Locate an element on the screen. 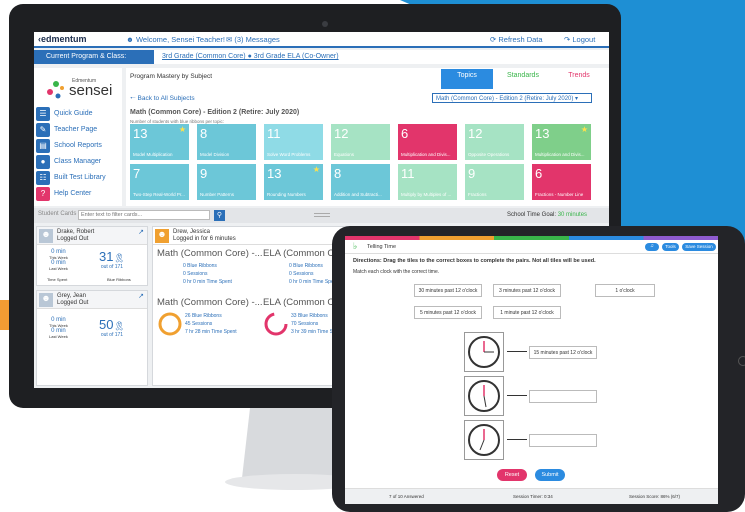 Image resolution: width=745 pixels, height=512 pixels. stat-line: 7 hr 28 min Time Spent is located at coordinates (211, 332).